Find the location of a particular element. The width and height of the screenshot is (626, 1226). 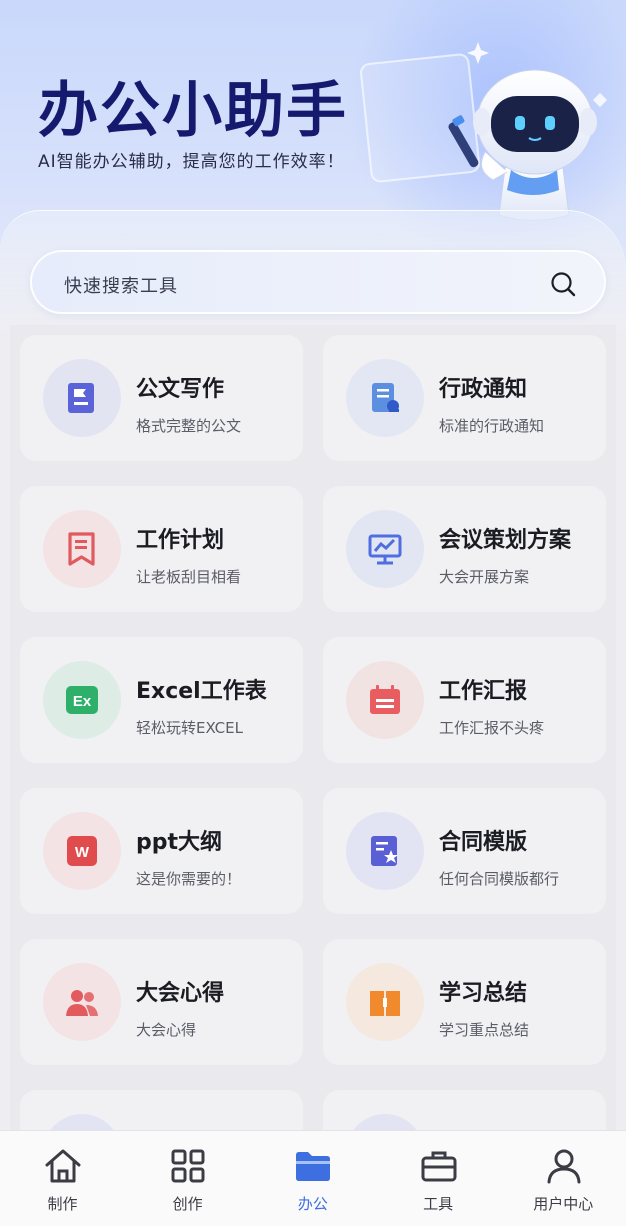

bottom-tab-bar: 制作 创作 办公 工具 用户中心 is located at coordinates (313, 1178).